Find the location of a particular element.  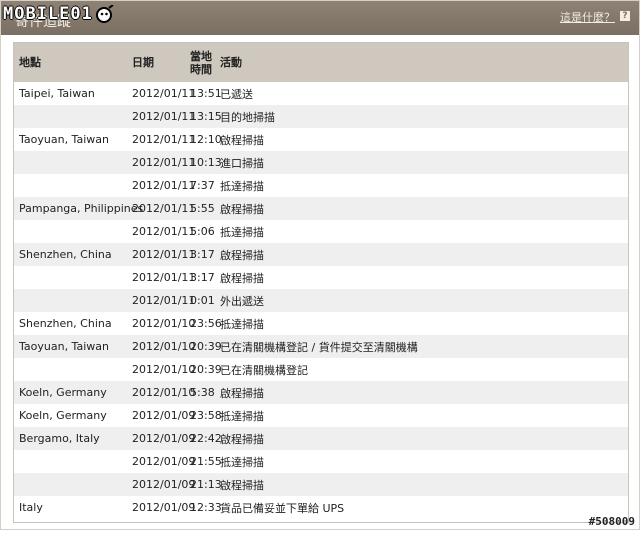

table-row: Shenzhen, China 2012/01/10 23:56 抵達掃描 is located at coordinates (321, 323).